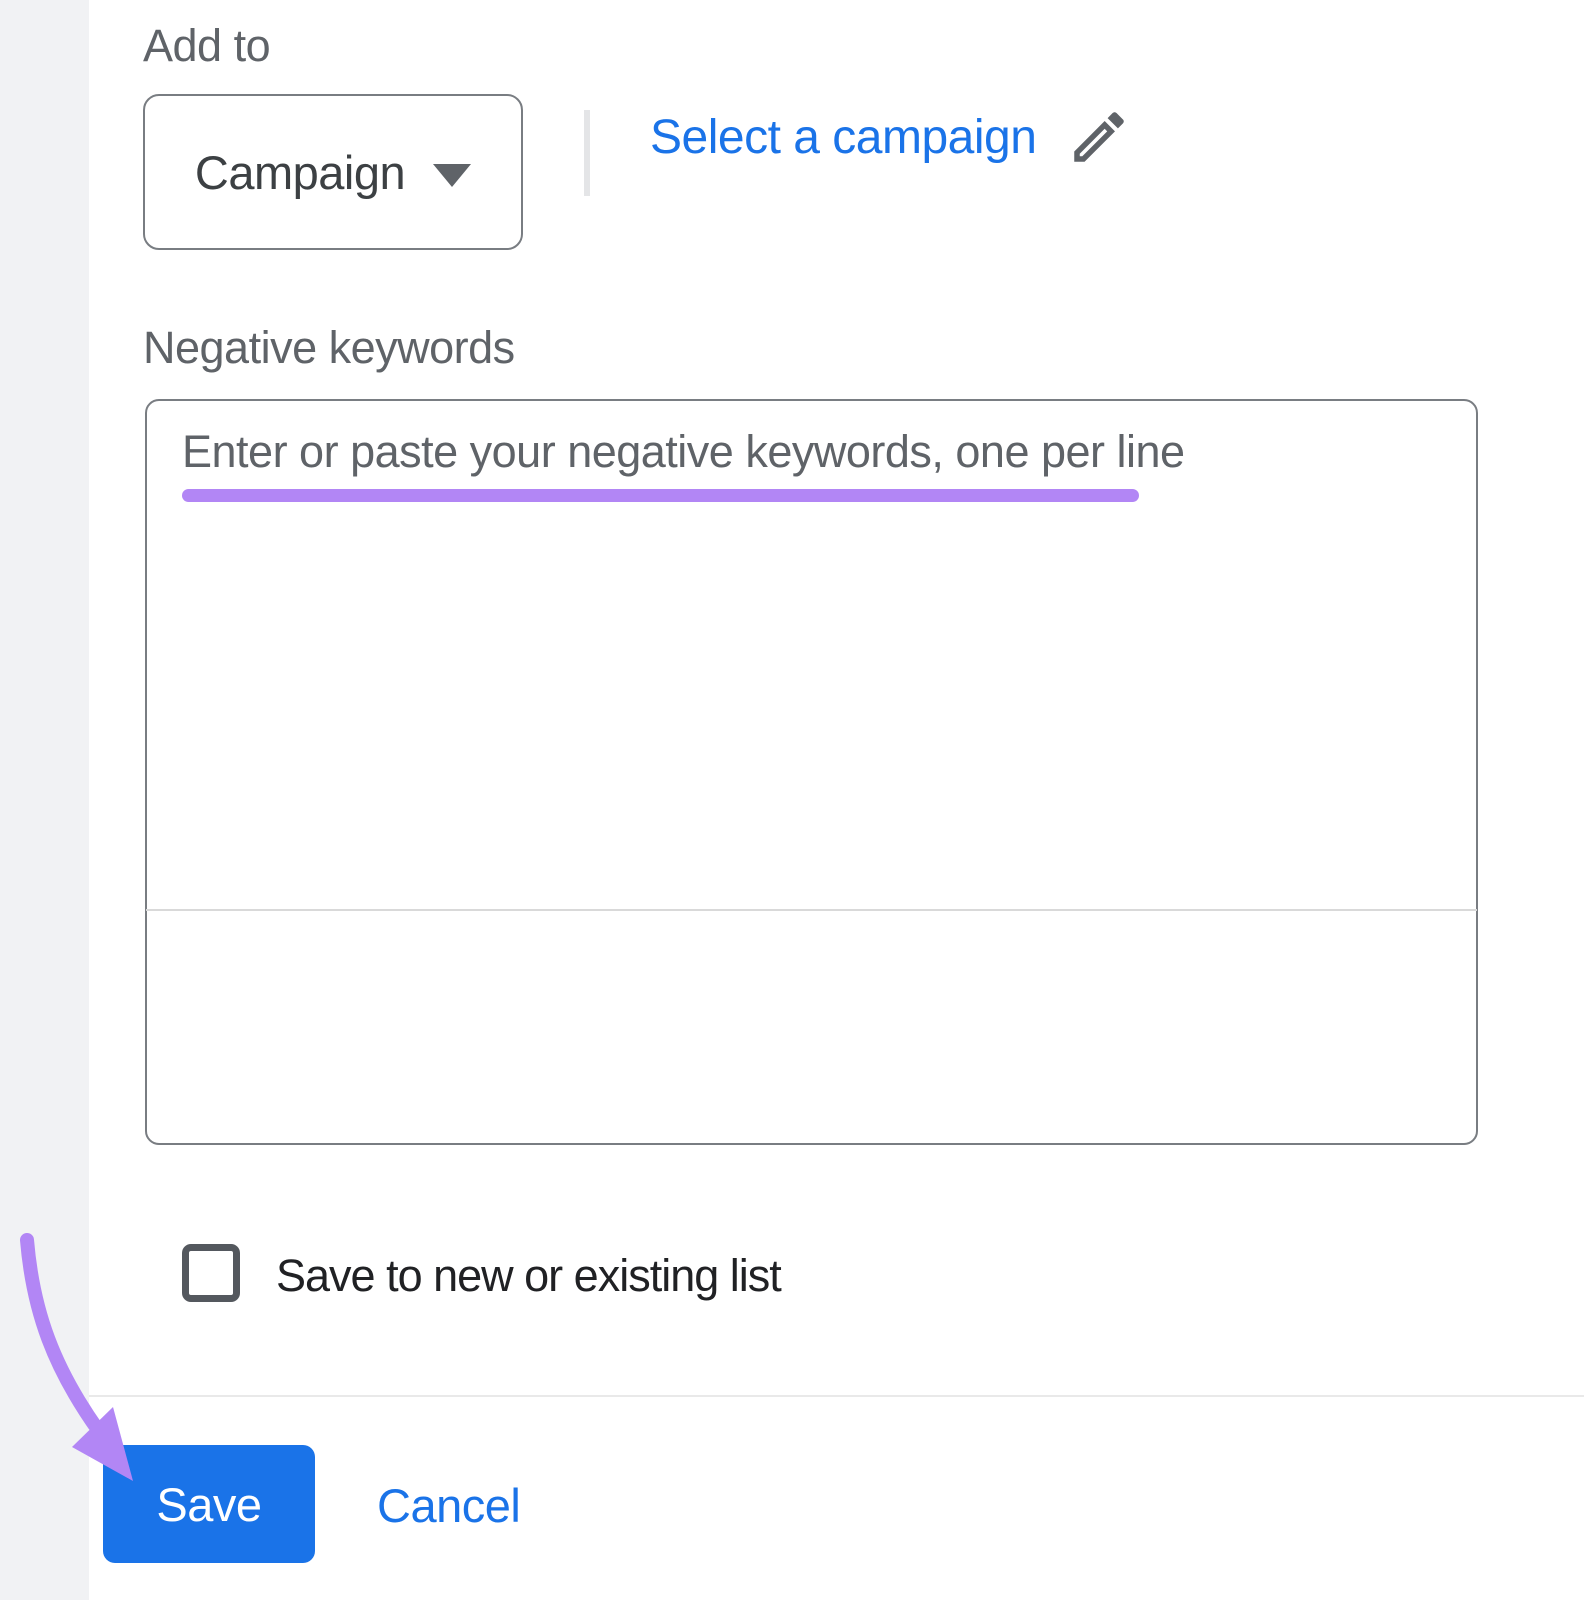  Describe the element at coordinates (452, 175) in the screenshot. I see `chevron-down-icon` at that location.